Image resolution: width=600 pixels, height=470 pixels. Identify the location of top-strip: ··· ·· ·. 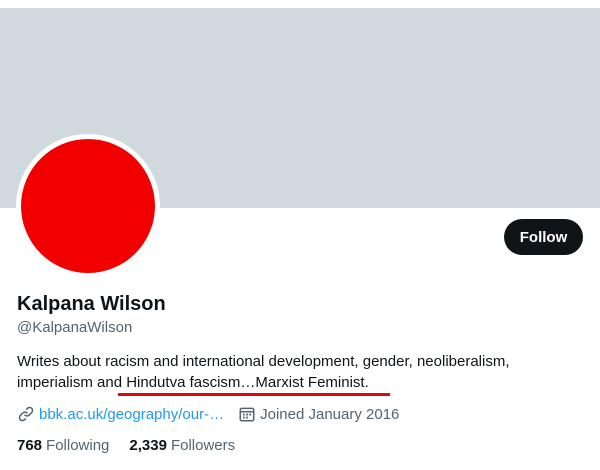
(300, 4).